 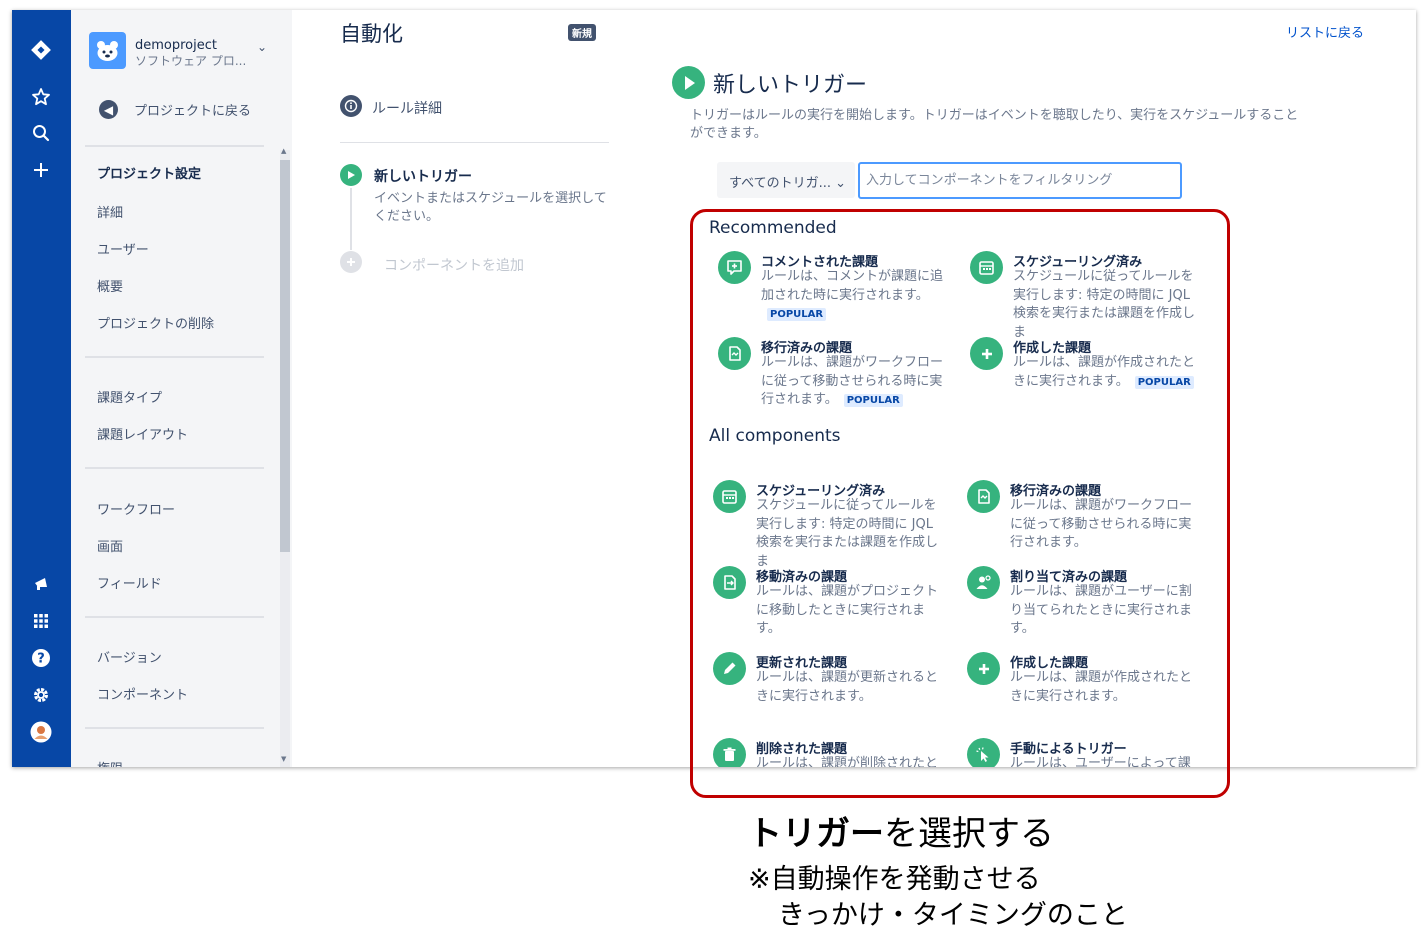 I want to click on component-description: ルールは、コメントが課題に追加された時に実行されます。 POPULAR, so click(x=856, y=296).